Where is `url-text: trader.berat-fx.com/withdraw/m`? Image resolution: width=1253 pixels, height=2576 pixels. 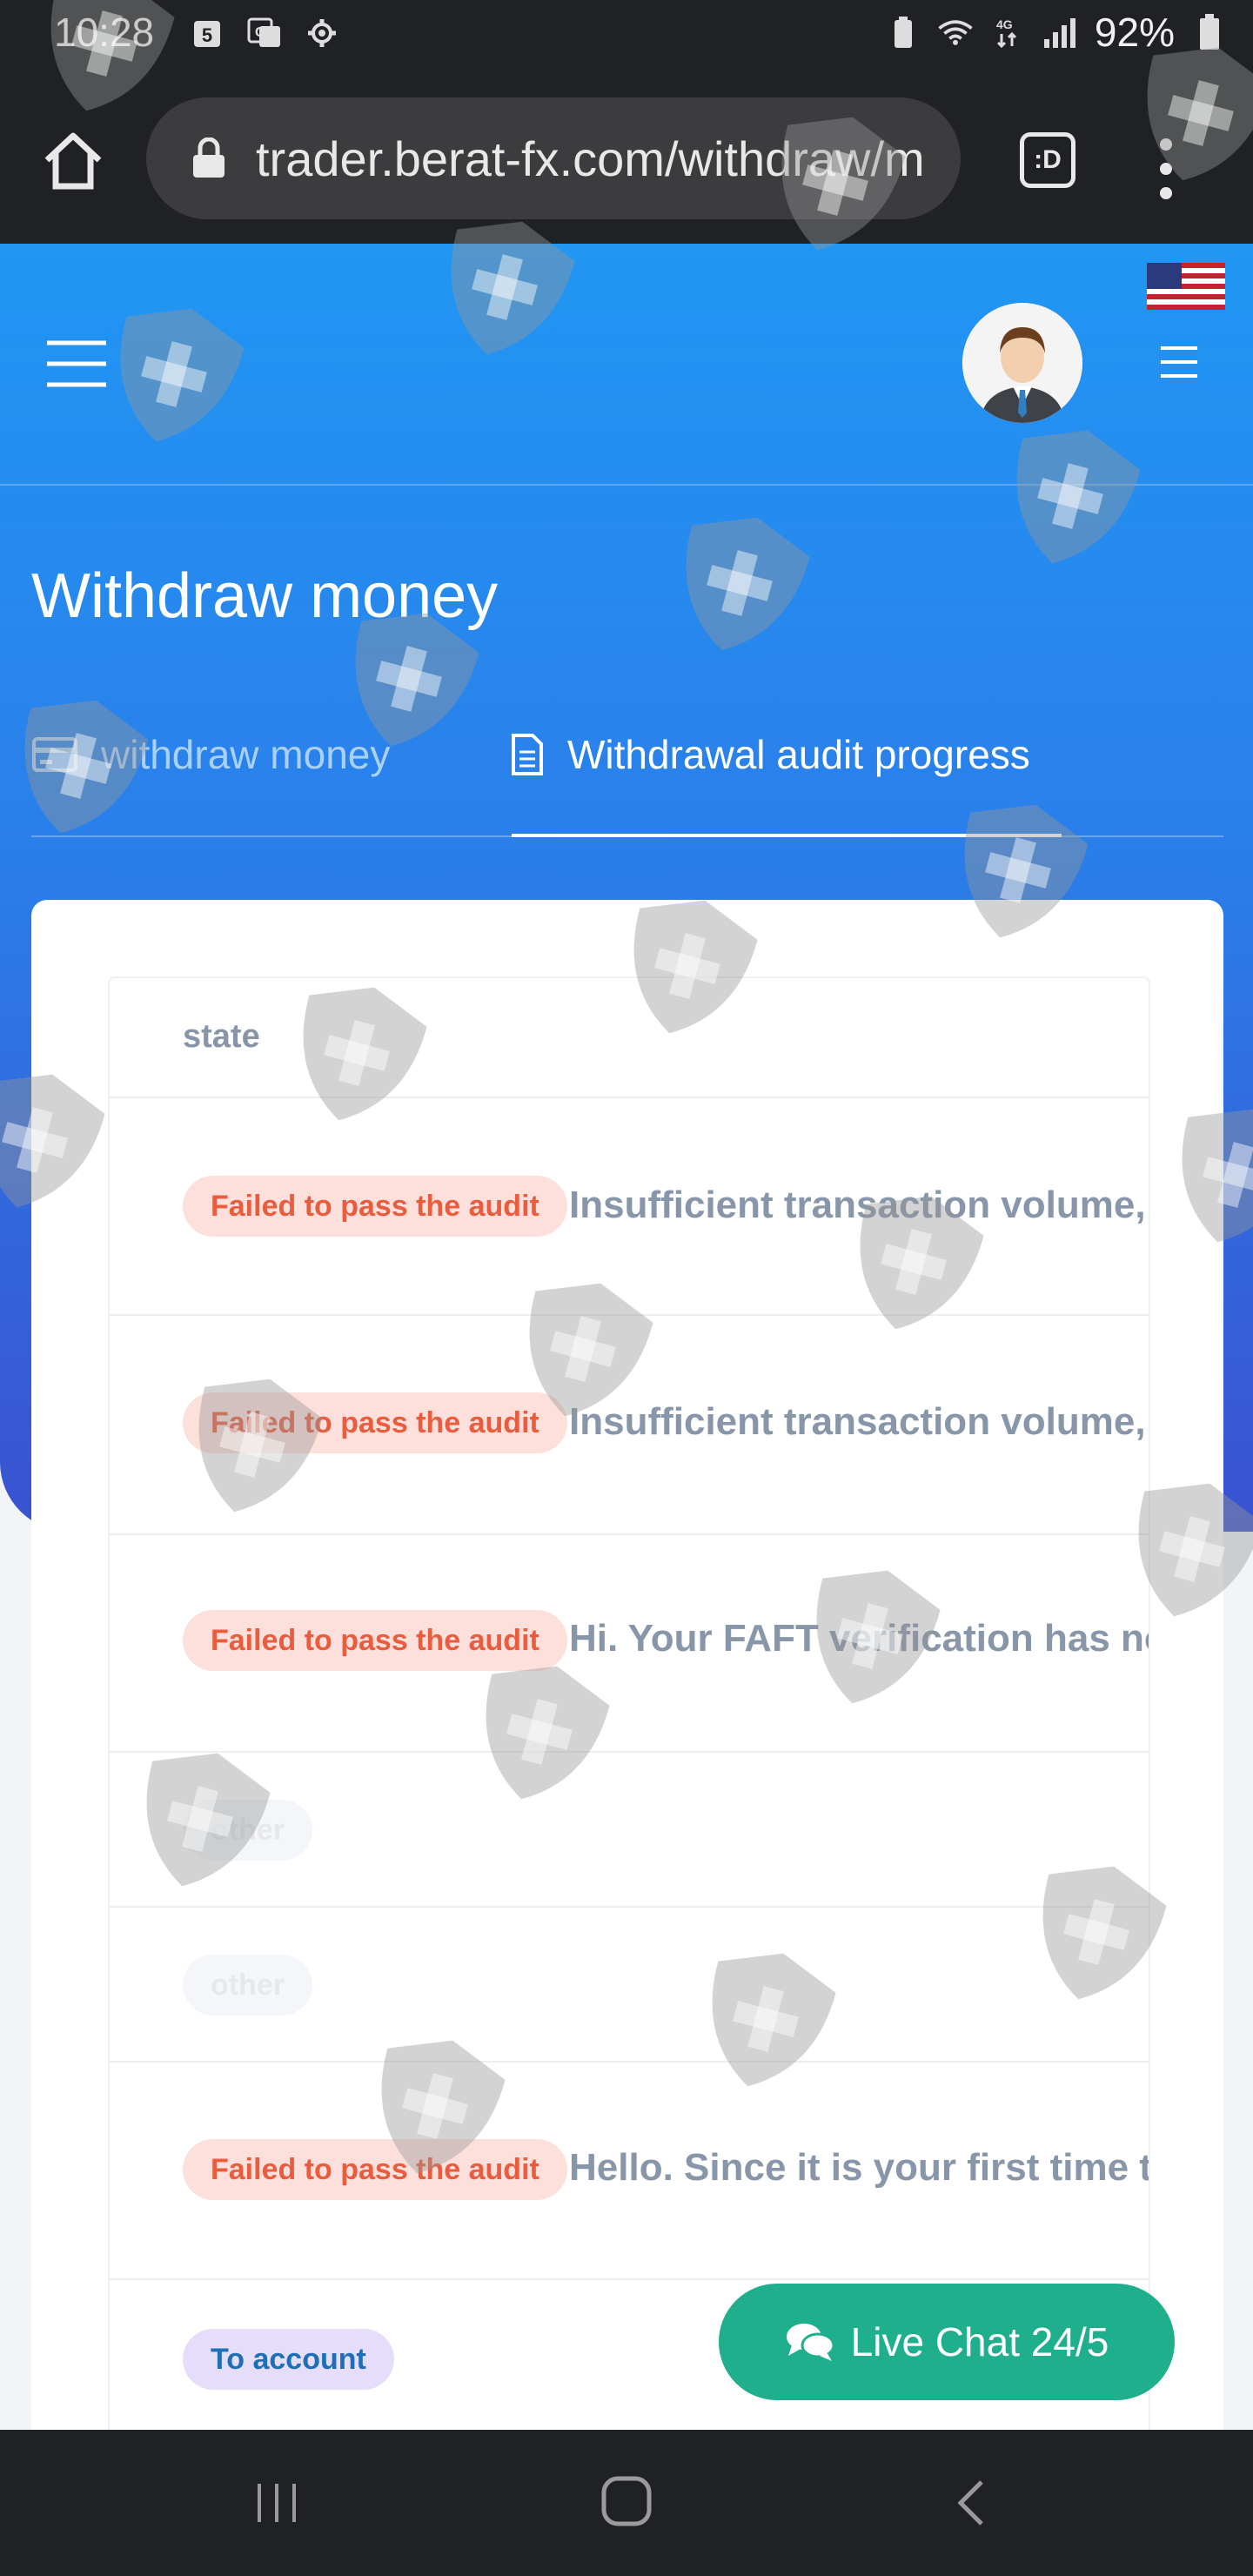
url-text: trader.berat-fx.com/withdraw/m is located at coordinates (590, 158).